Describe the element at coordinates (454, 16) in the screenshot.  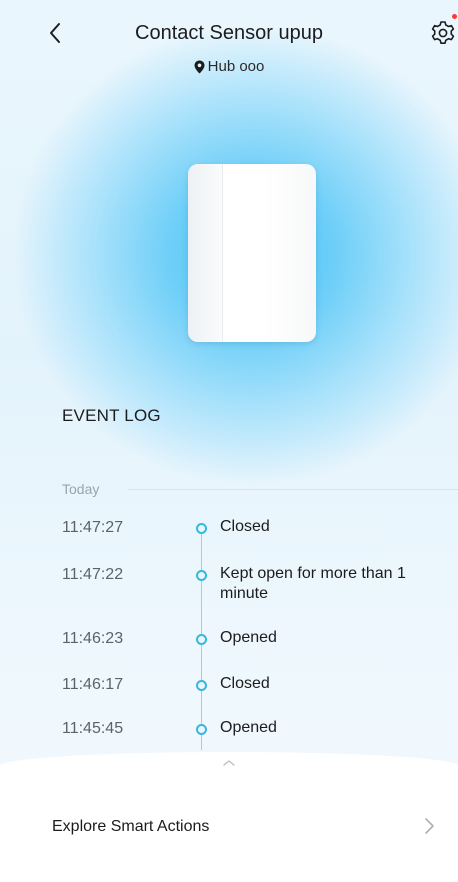
I see `notification-badge` at that location.